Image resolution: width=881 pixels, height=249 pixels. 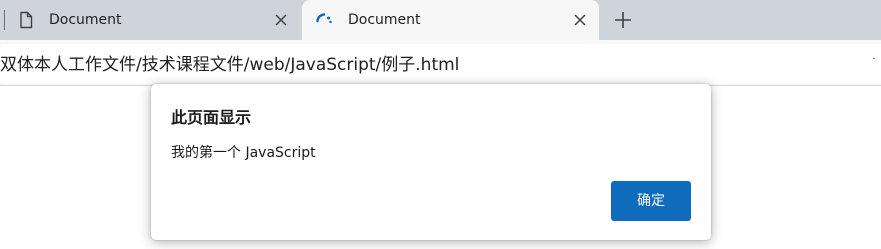 What do you see at coordinates (450, 20) in the screenshot?
I see `tab-document-active: Document` at bounding box center [450, 20].